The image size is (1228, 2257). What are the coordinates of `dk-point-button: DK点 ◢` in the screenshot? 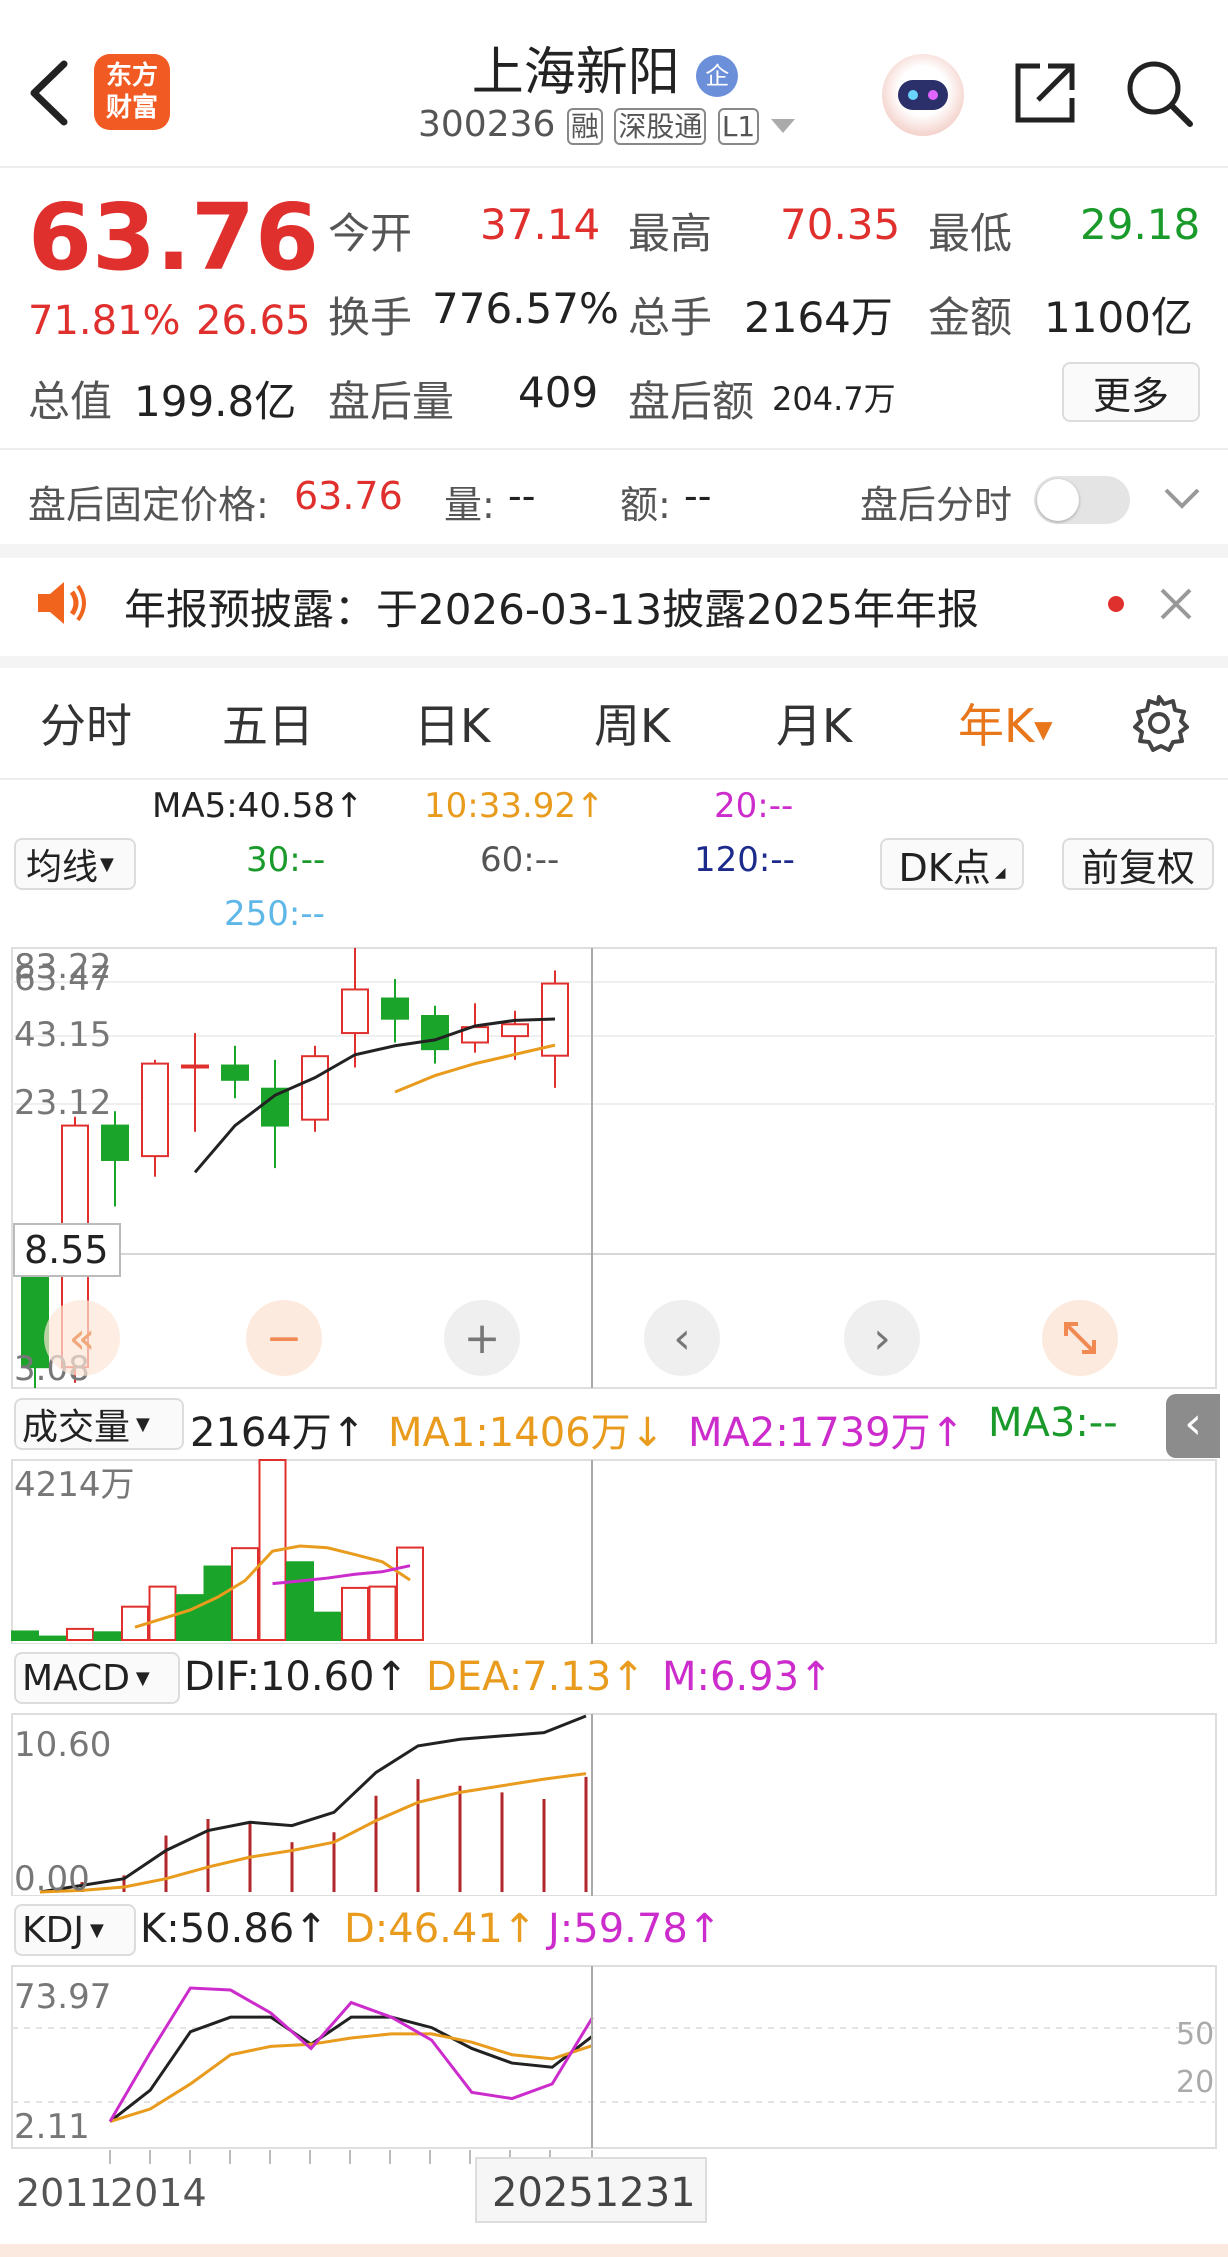 It's located at (952, 864).